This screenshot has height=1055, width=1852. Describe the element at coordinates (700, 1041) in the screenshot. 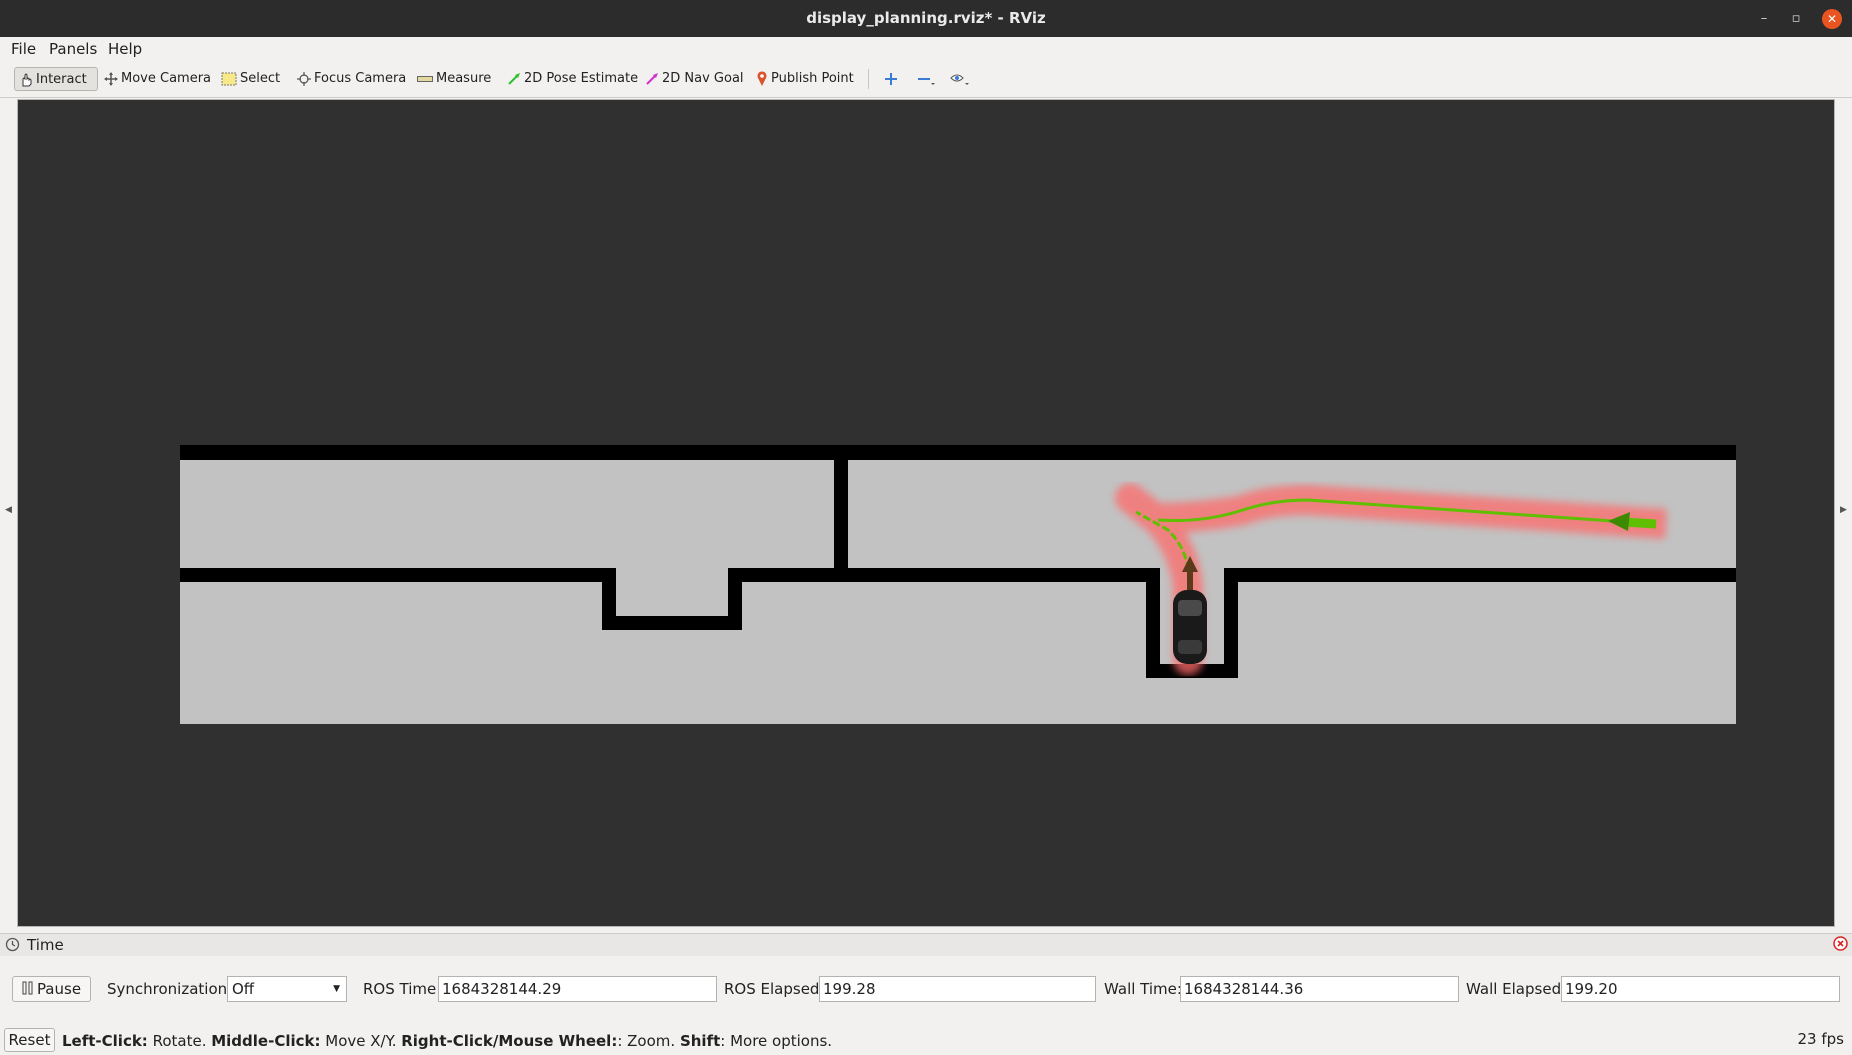

I see `hint-shift-key: Shift` at that location.